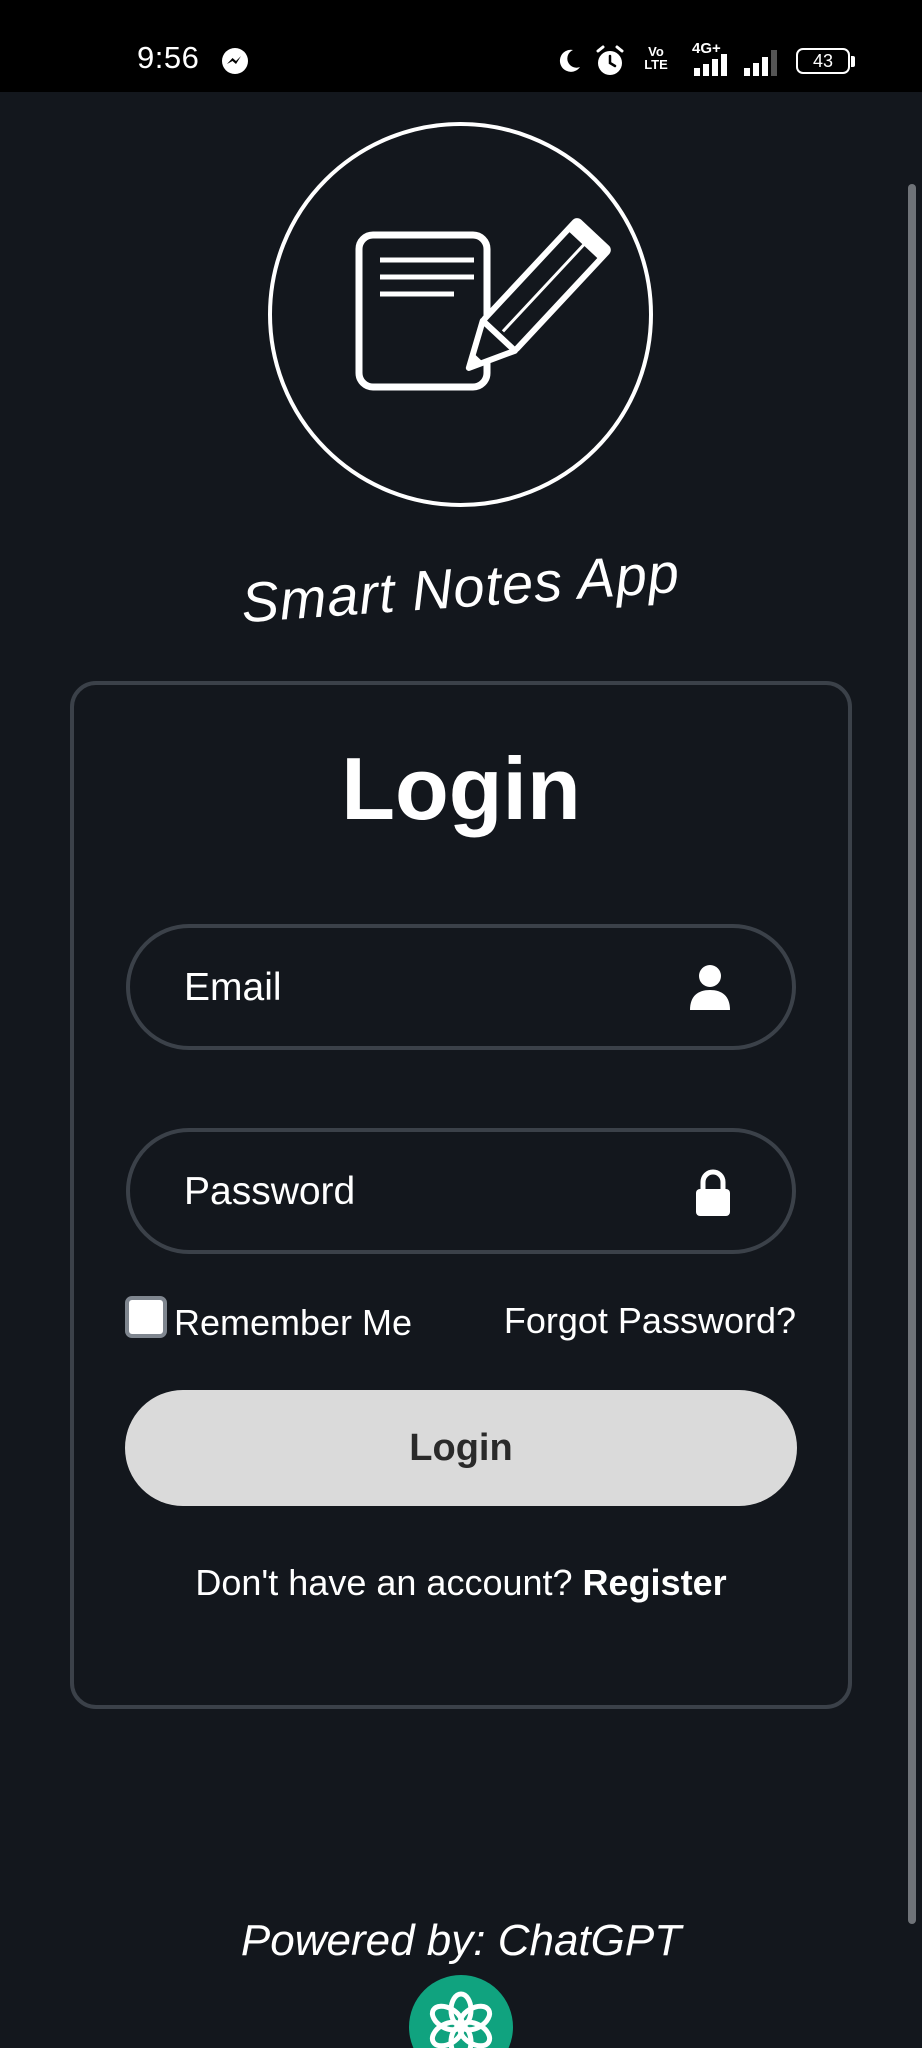 The image size is (922, 2048). What do you see at coordinates (168, 57) in the screenshot?
I see `status-time: 9:56` at bounding box center [168, 57].